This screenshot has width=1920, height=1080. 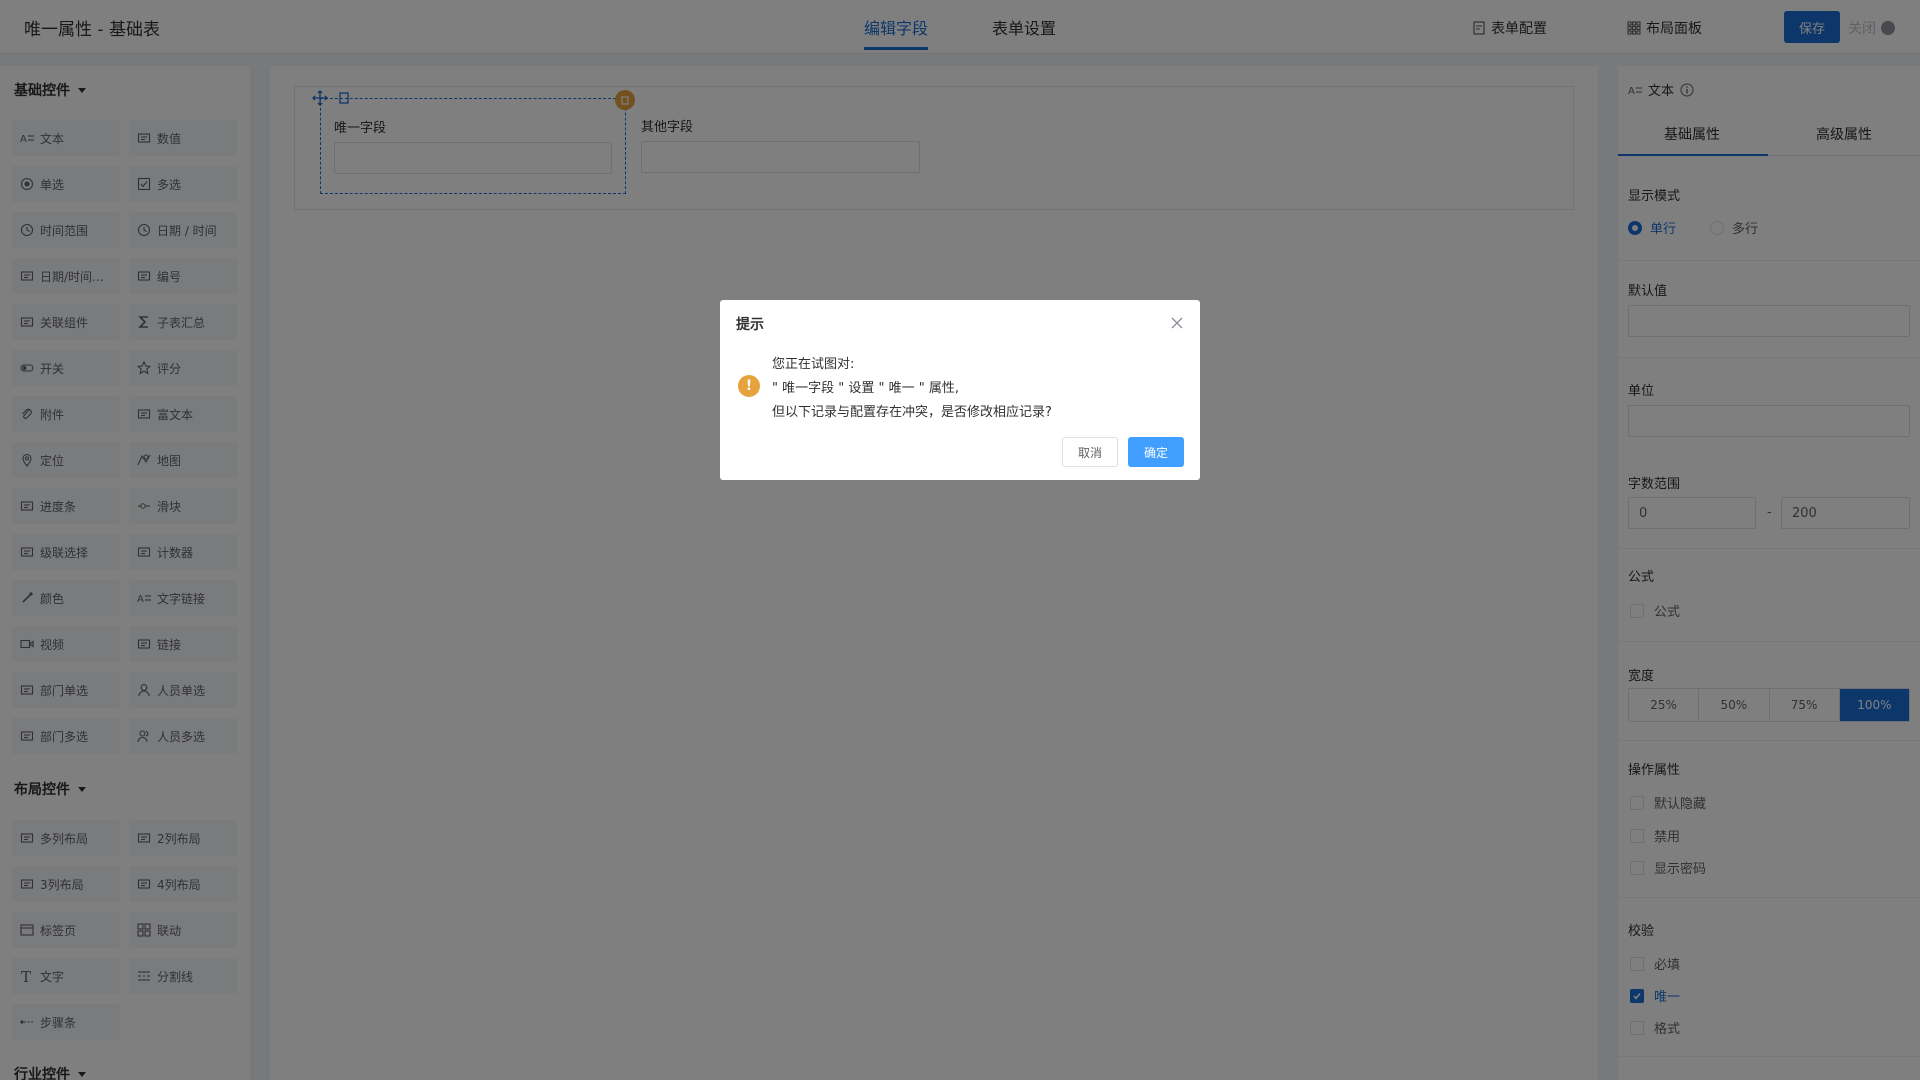 I want to click on dialog-message-line-2: " 唯一字段 " 设置 " 唯一 " 属性,, so click(x=865, y=388).